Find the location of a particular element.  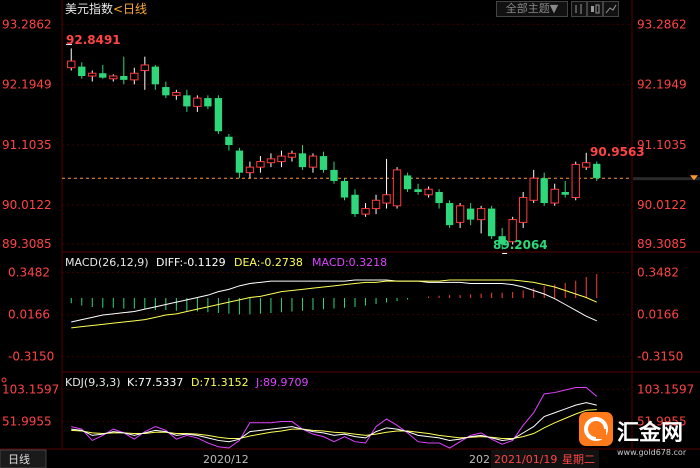

macd-tick-right: -0.3150 is located at coordinates (660, 357).